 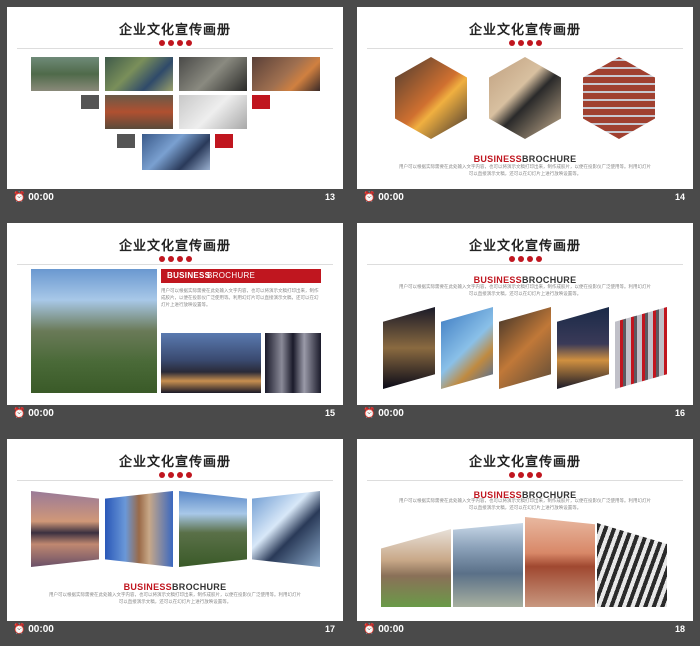 I want to click on slide-footer: ⏰ 00:00 18, so click(x=525, y=630).